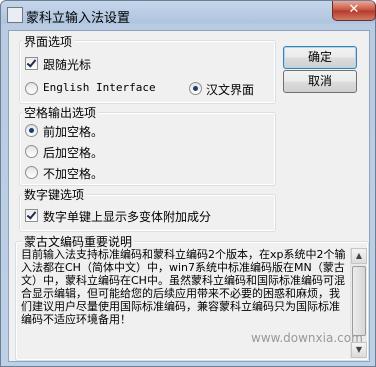 The height and width of the screenshot is (367, 376). I want to click on space-after-radio, so click(31, 151).